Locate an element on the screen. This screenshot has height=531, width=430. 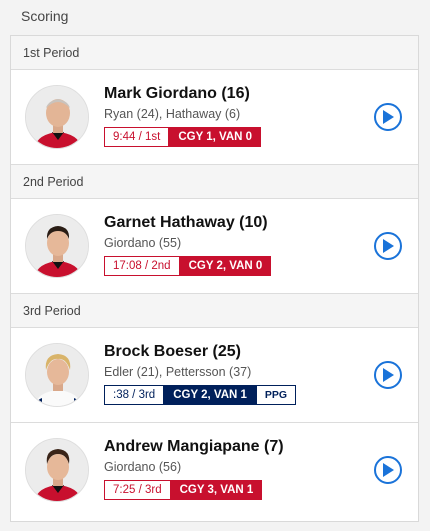
goal-time-badge: :38 / 3rd is located at coordinates (134, 395).